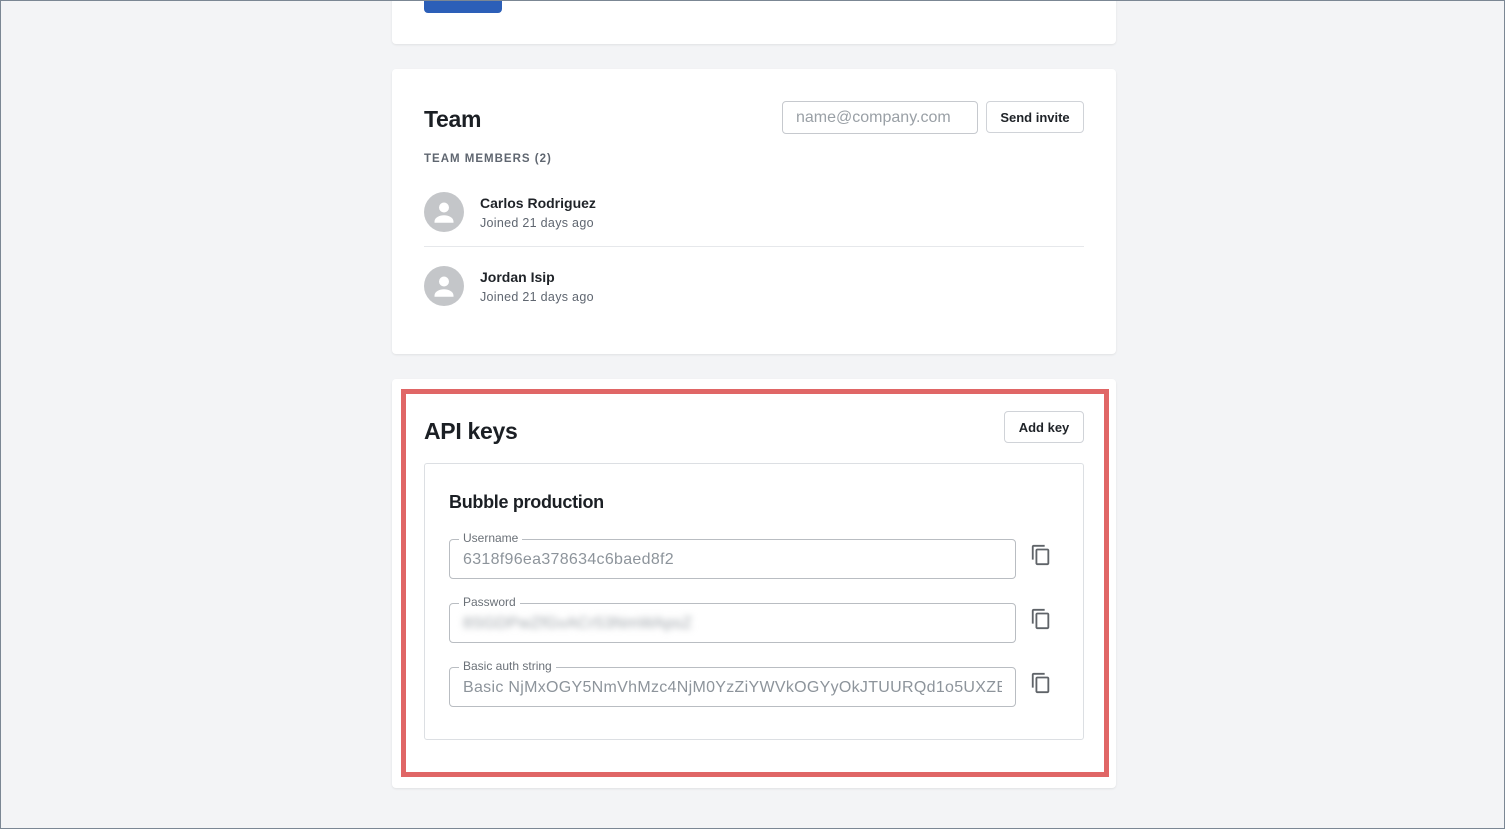 The image size is (1505, 829). What do you see at coordinates (463, 6) in the screenshot?
I see `primary-button` at bounding box center [463, 6].